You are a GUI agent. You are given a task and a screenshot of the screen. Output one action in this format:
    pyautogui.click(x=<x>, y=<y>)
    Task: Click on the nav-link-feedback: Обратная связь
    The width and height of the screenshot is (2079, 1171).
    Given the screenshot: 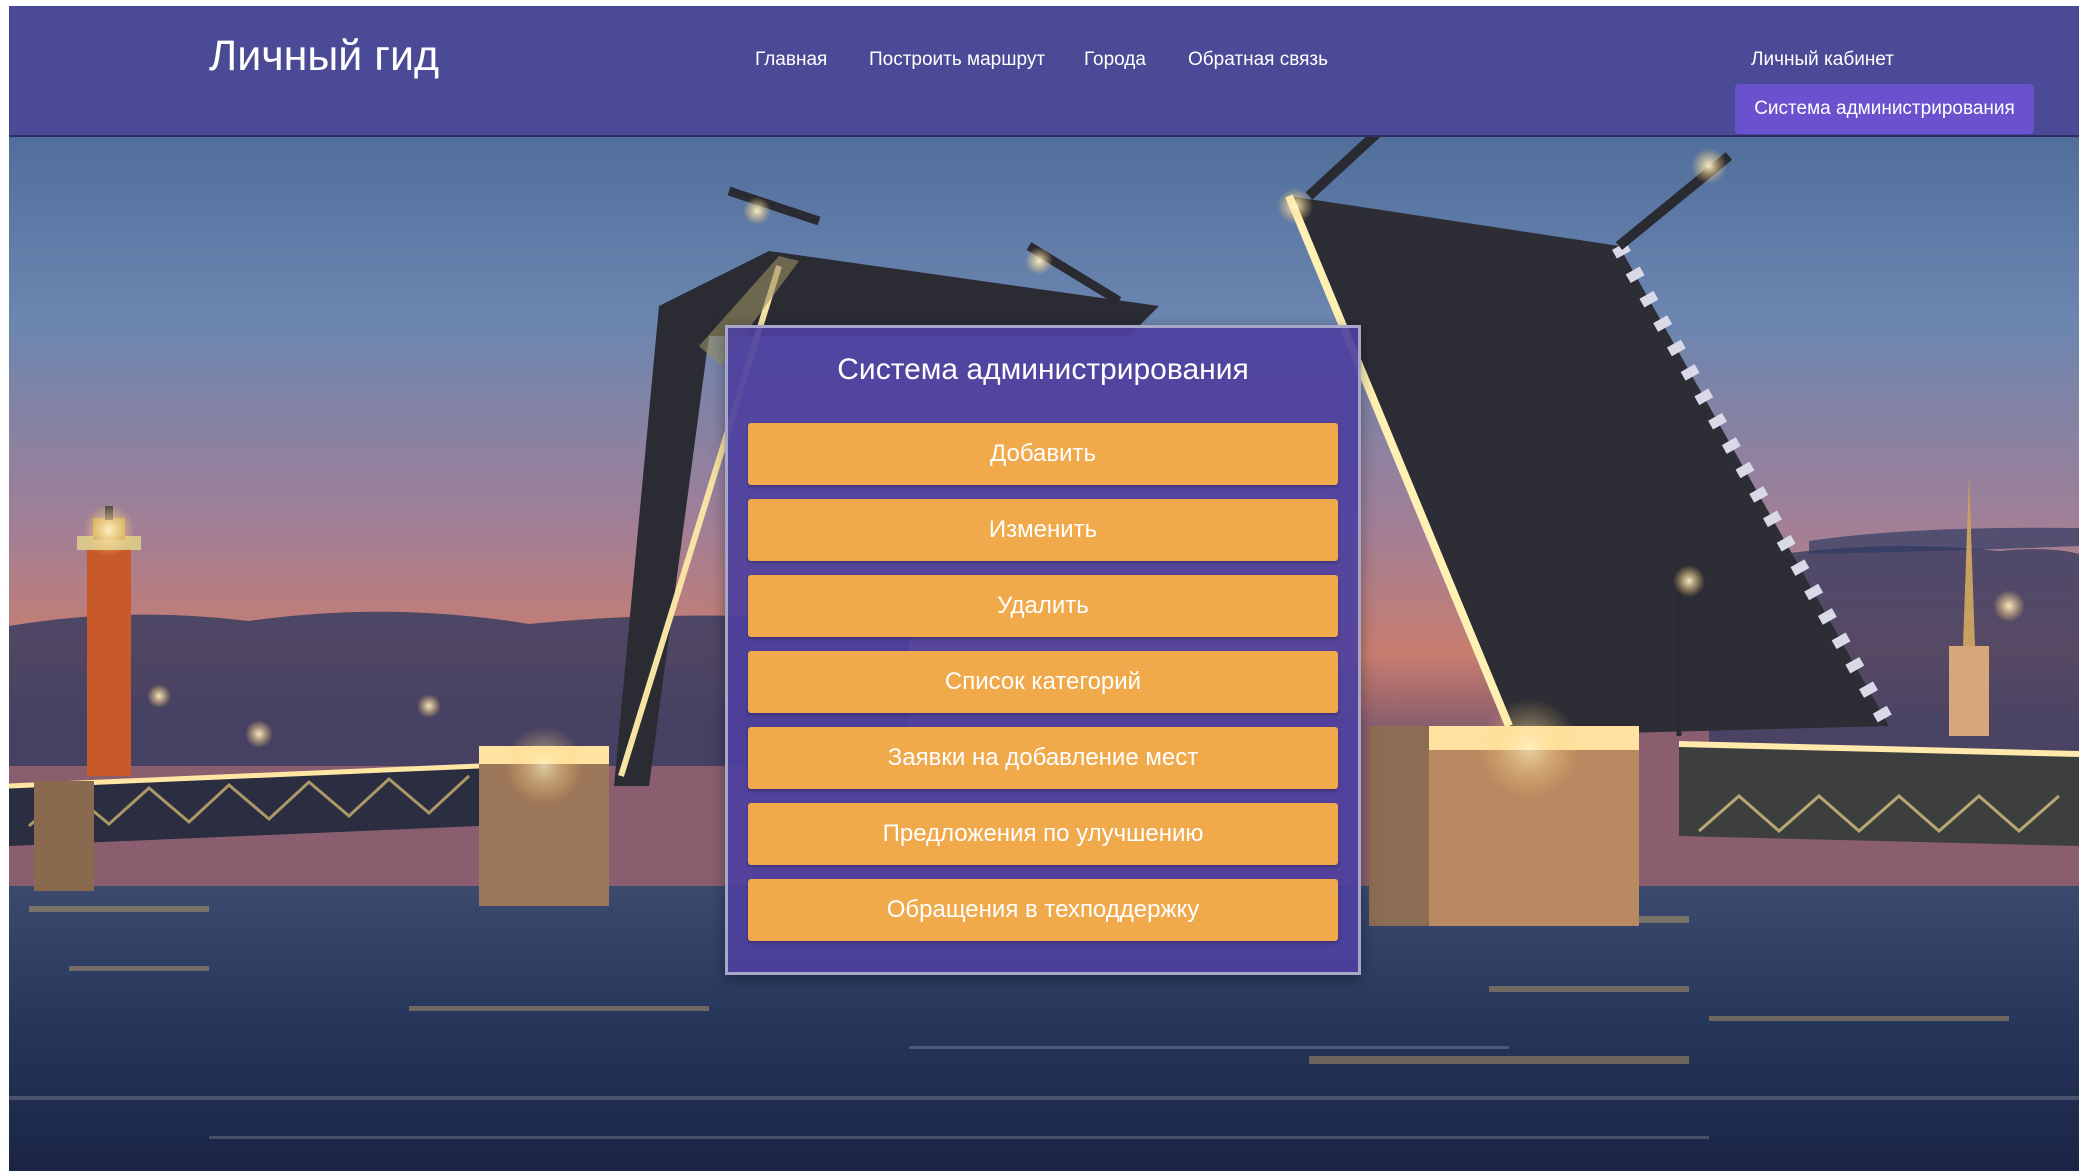 What is the action you would take?
    pyautogui.click(x=1258, y=60)
    